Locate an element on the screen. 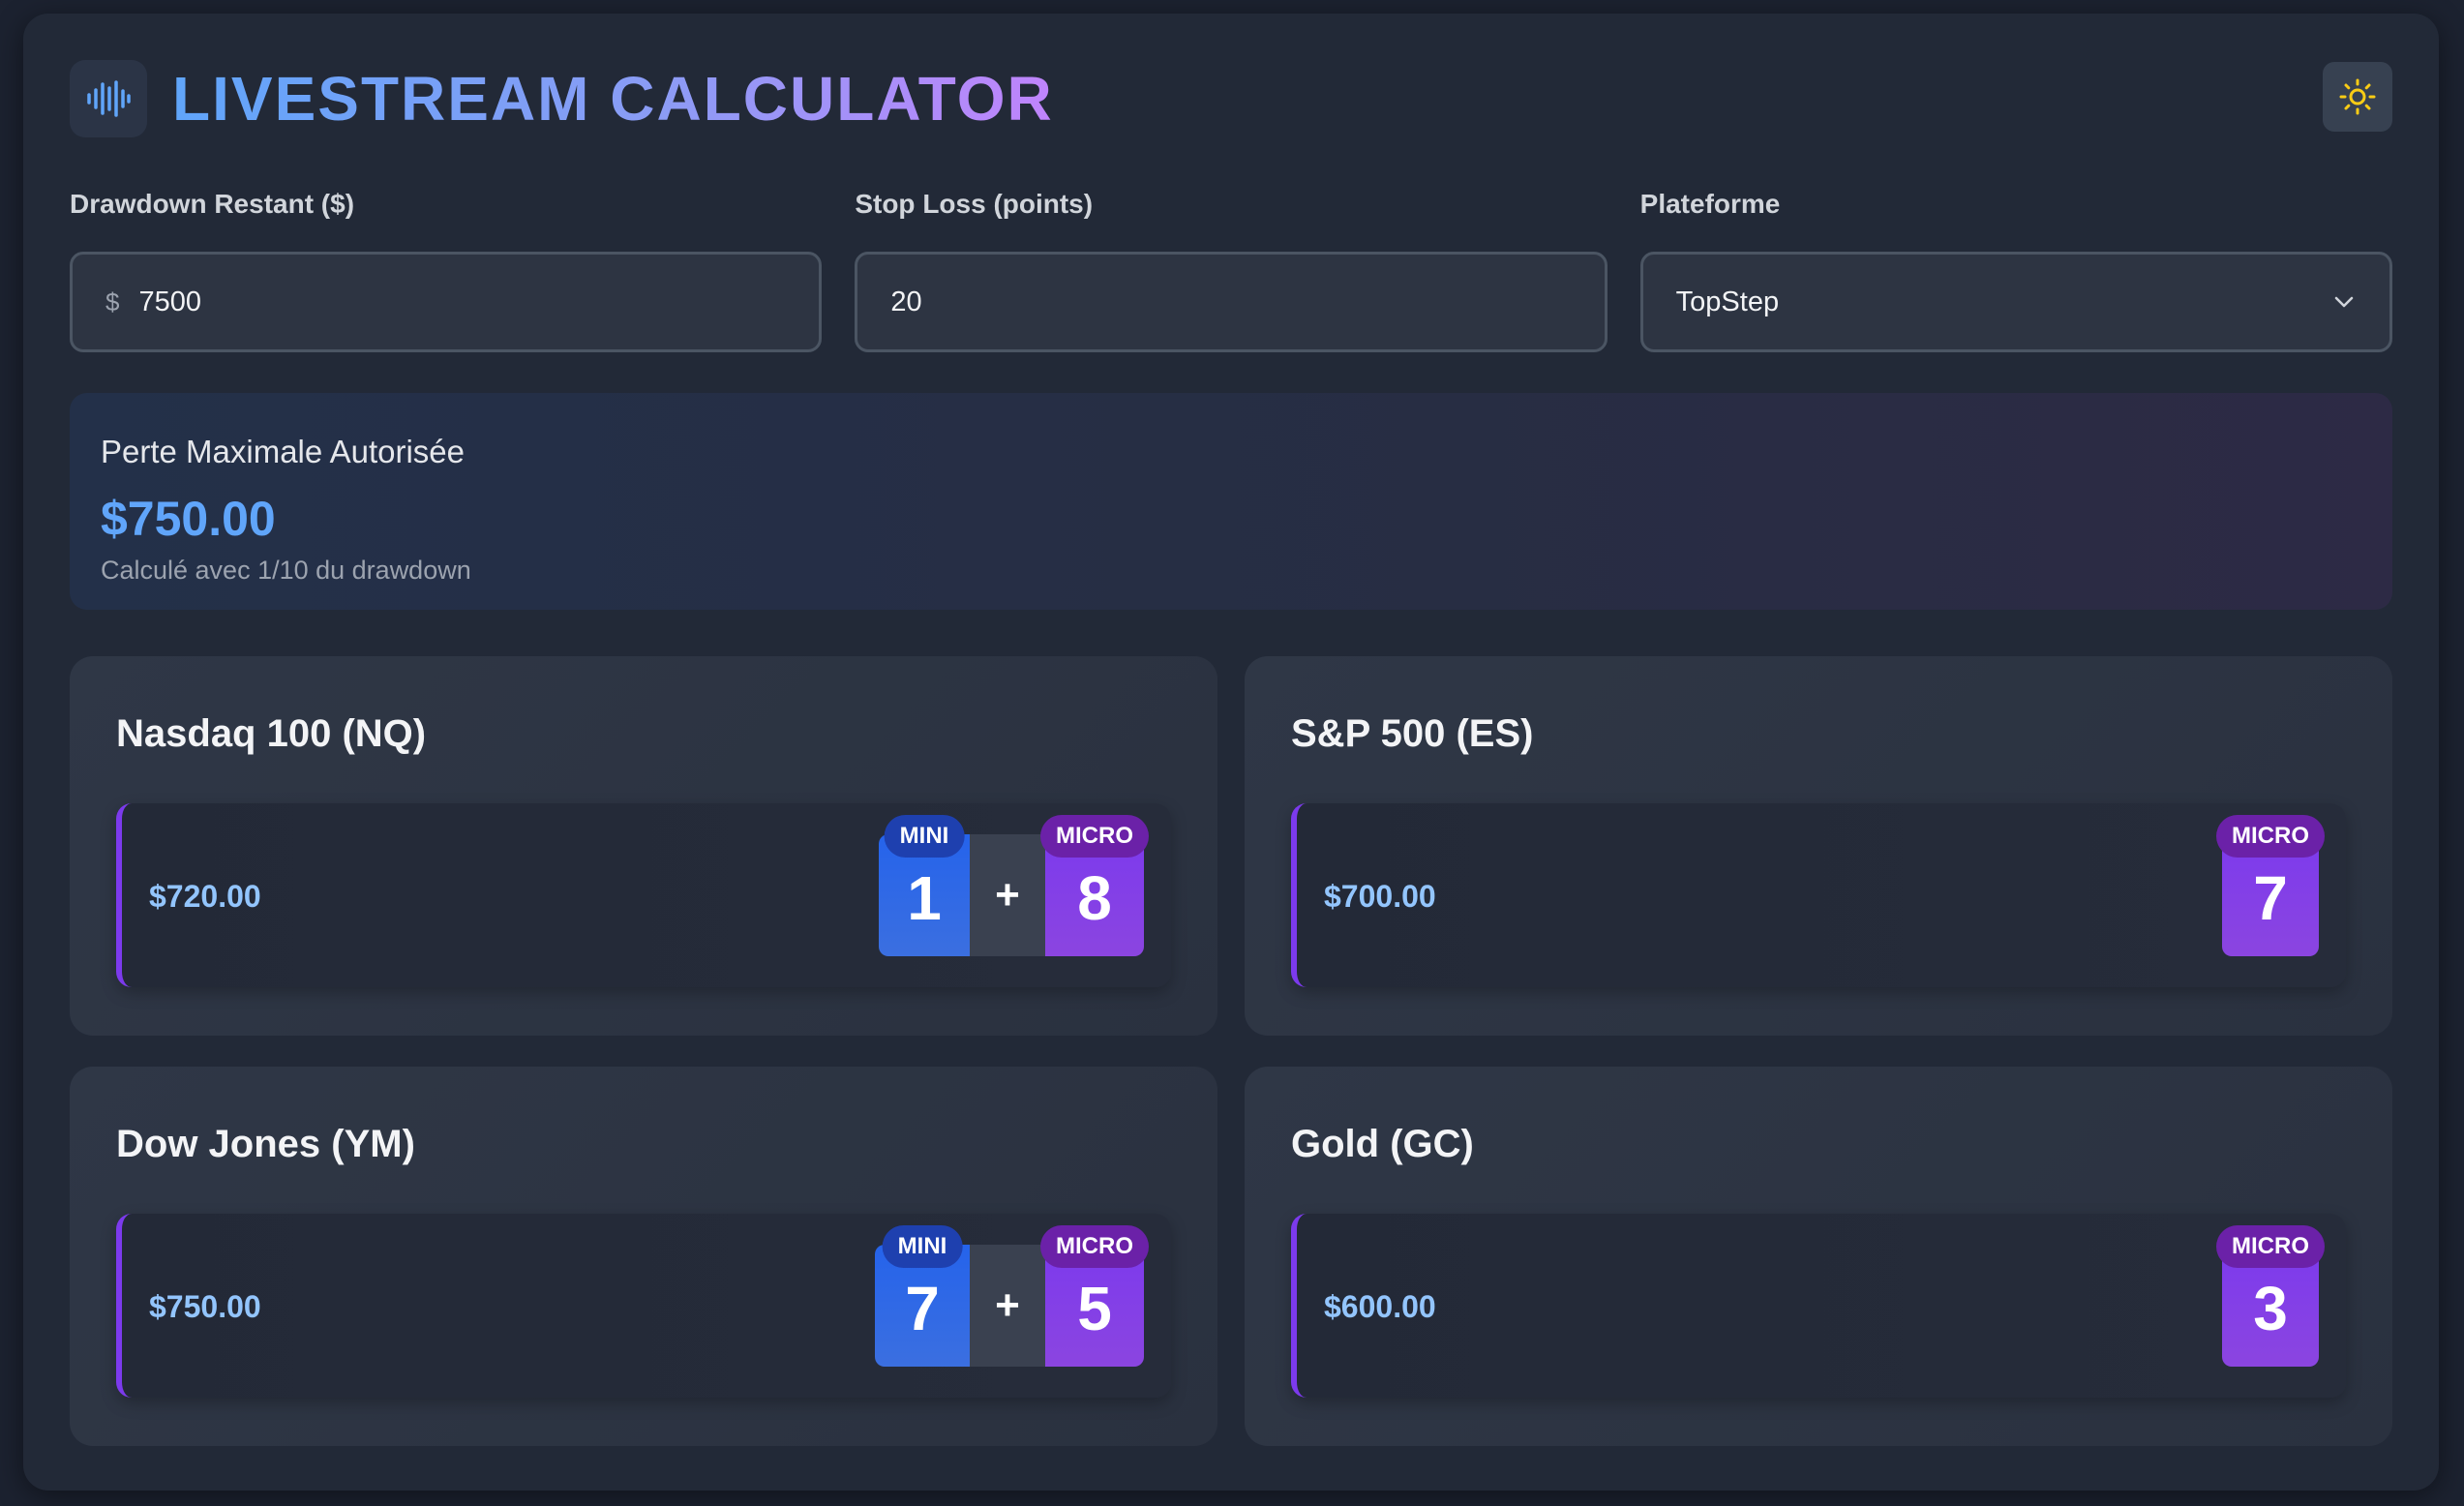 The image size is (2464, 1506). drawdown-input: $ 7500 is located at coordinates (446, 302).